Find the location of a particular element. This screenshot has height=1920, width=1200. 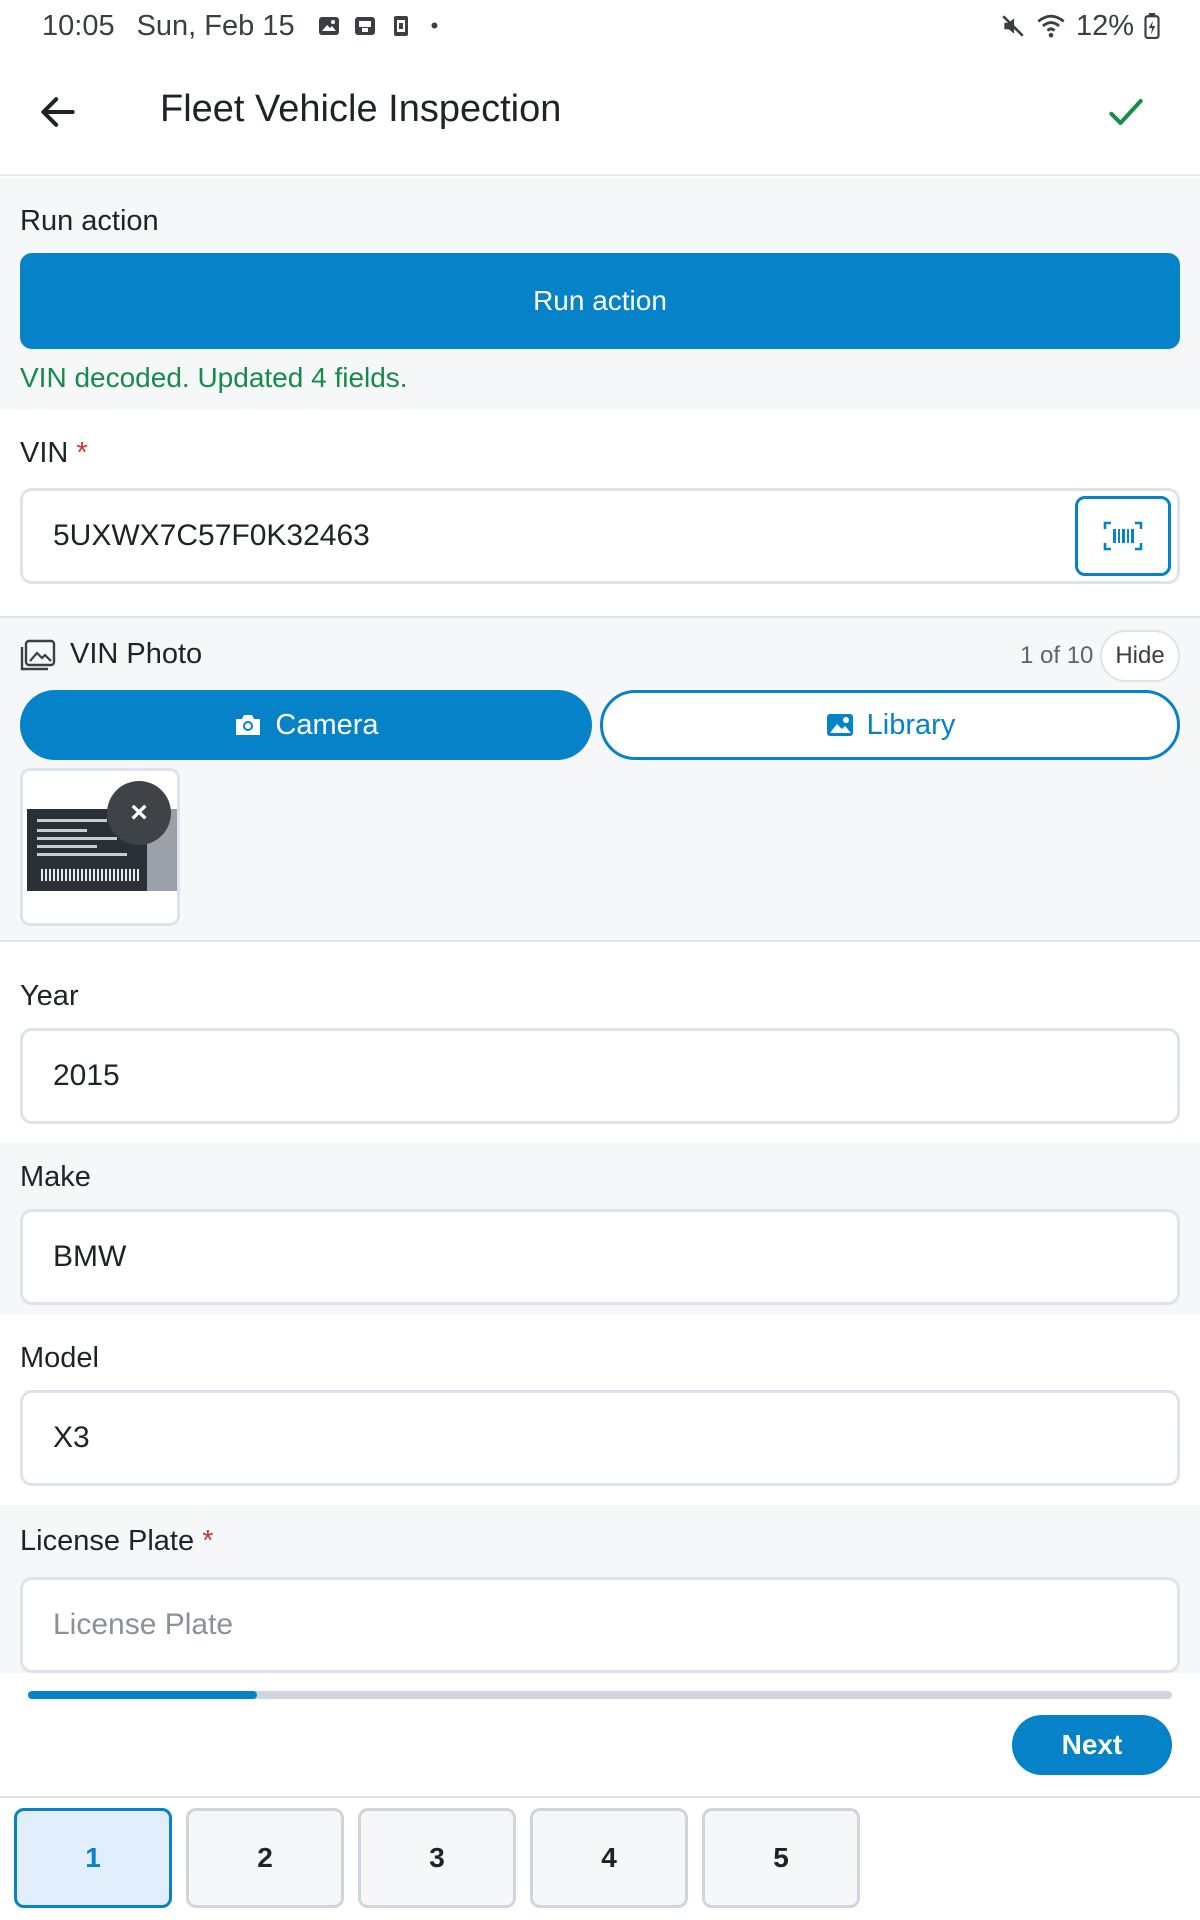

camera-icon is located at coordinates (248, 725).